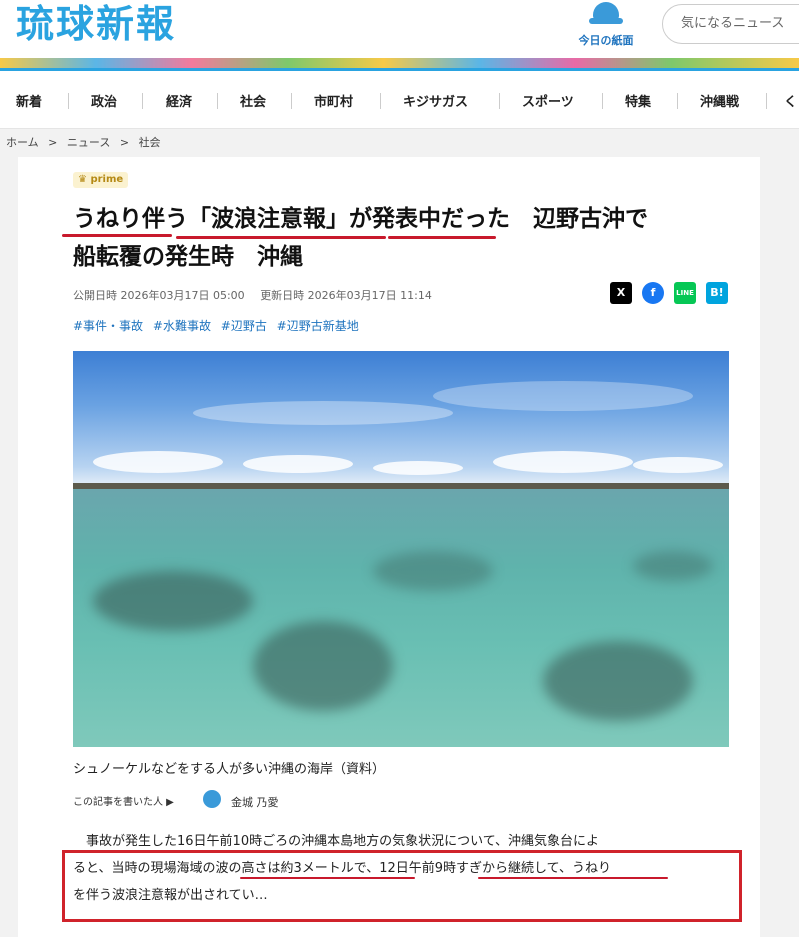 The image size is (799, 937). What do you see at coordinates (399, 143) in the screenshot?
I see `breadcrumb: ホーム > ニュース > 社会` at bounding box center [399, 143].